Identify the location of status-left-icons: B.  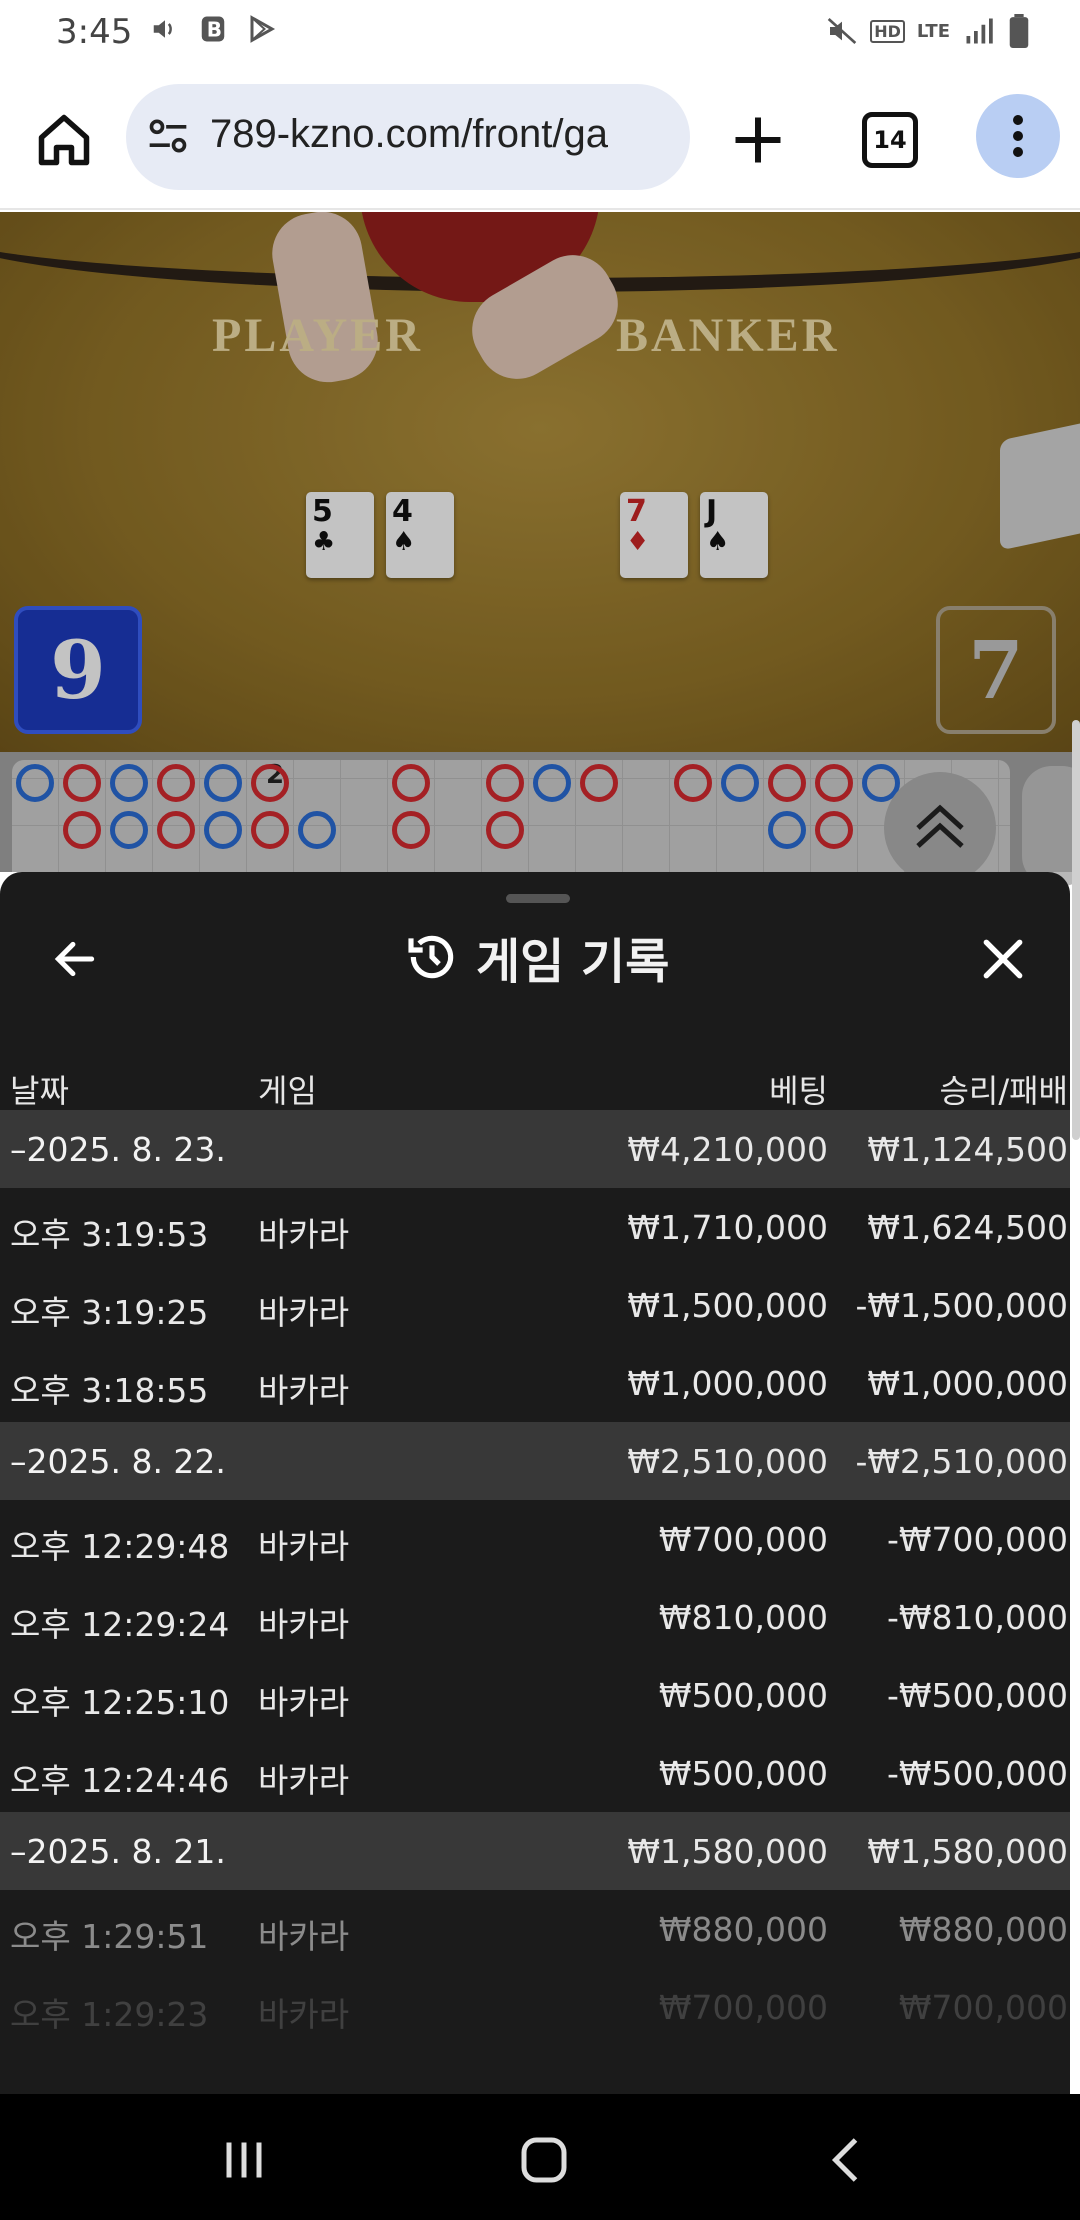
(214, 29).